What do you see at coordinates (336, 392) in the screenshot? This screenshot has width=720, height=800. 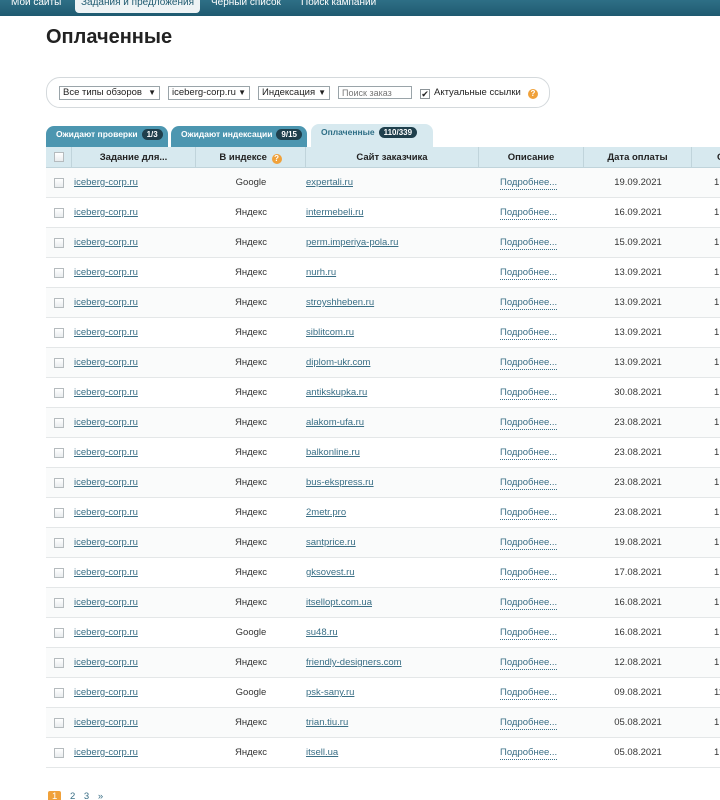 I see `client-site-link: antikskupka.ru` at bounding box center [336, 392].